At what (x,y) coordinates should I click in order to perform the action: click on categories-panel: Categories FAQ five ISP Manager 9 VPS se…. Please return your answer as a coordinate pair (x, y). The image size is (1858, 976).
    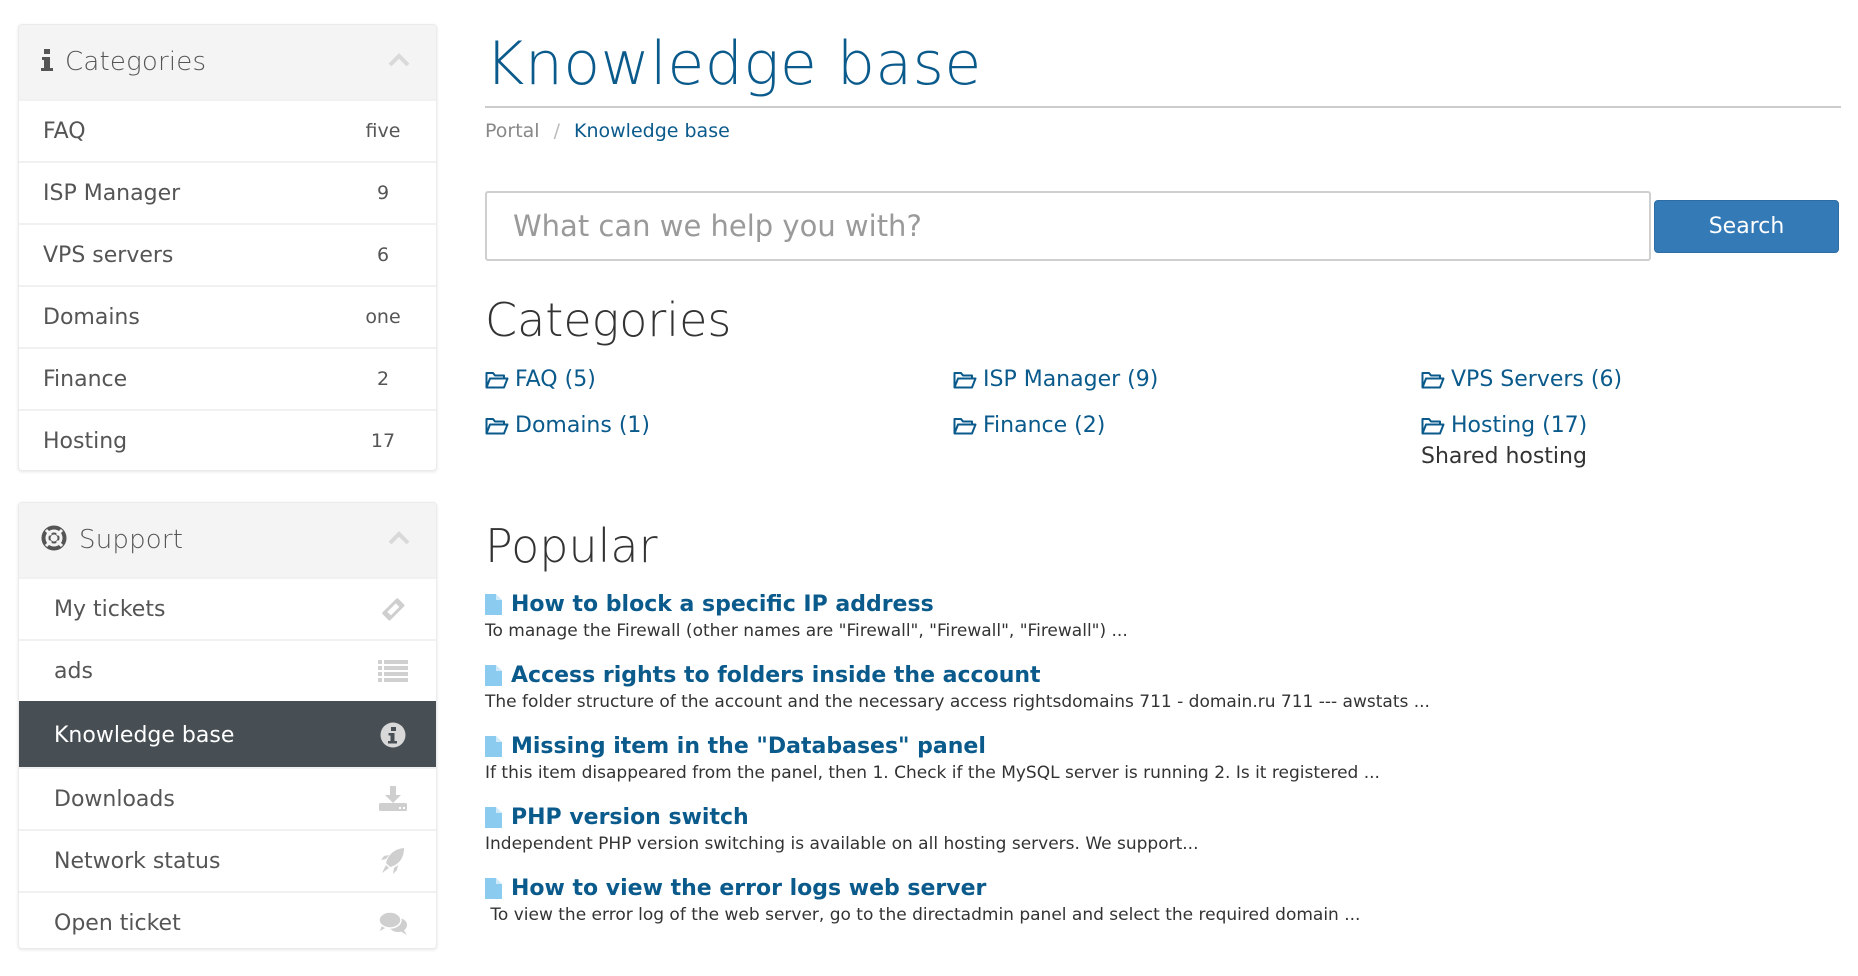
    Looking at the image, I should click on (227, 247).